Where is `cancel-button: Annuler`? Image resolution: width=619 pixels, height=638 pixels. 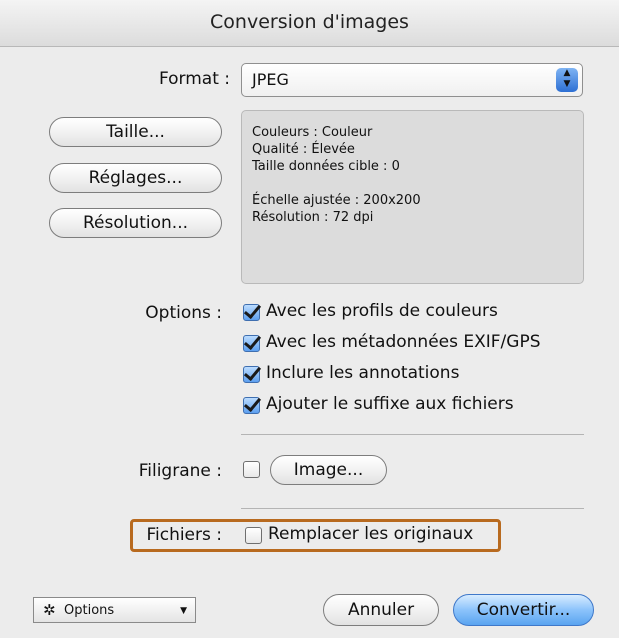 cancel-button: Annuler is located at coordinates (381, 610).